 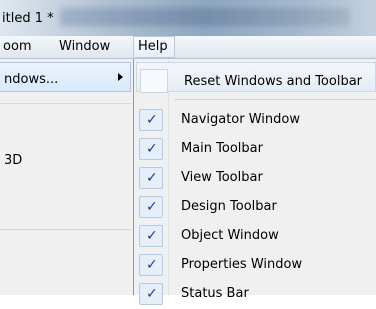 I want to click on submenu-item-label: Status Bar, so click(x=215, y=293).